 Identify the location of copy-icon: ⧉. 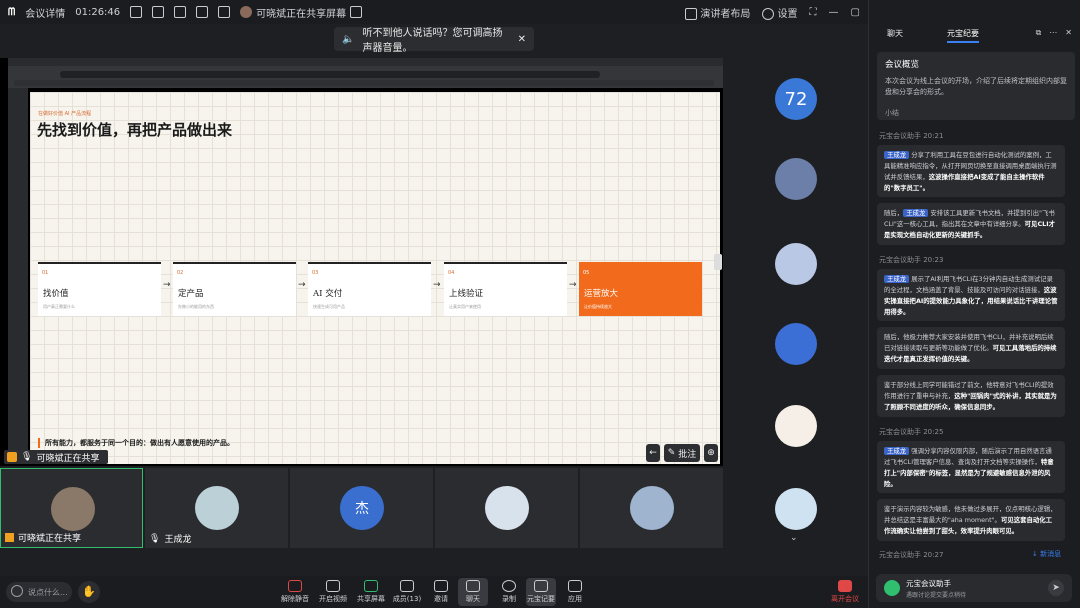
(1039, 33).